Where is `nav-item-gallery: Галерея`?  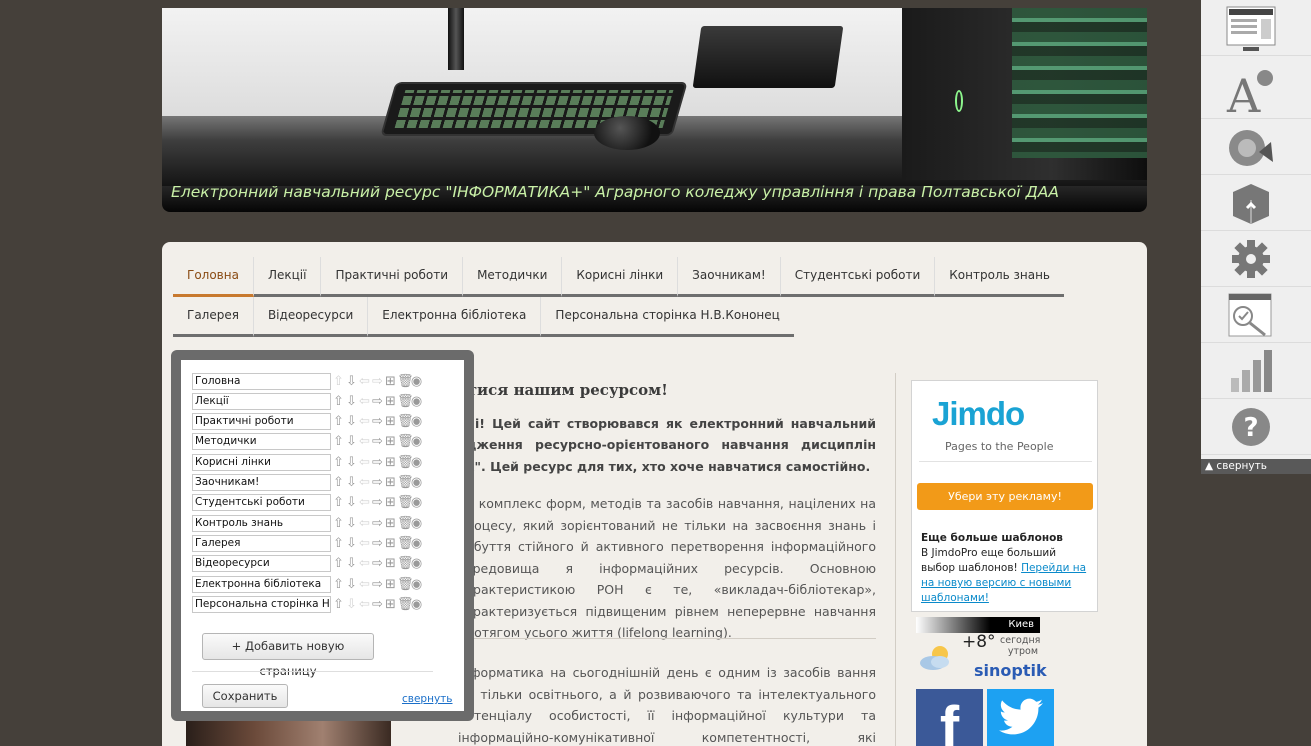
nav-item-gallery: Галерея is located at coordinates (213, 317).